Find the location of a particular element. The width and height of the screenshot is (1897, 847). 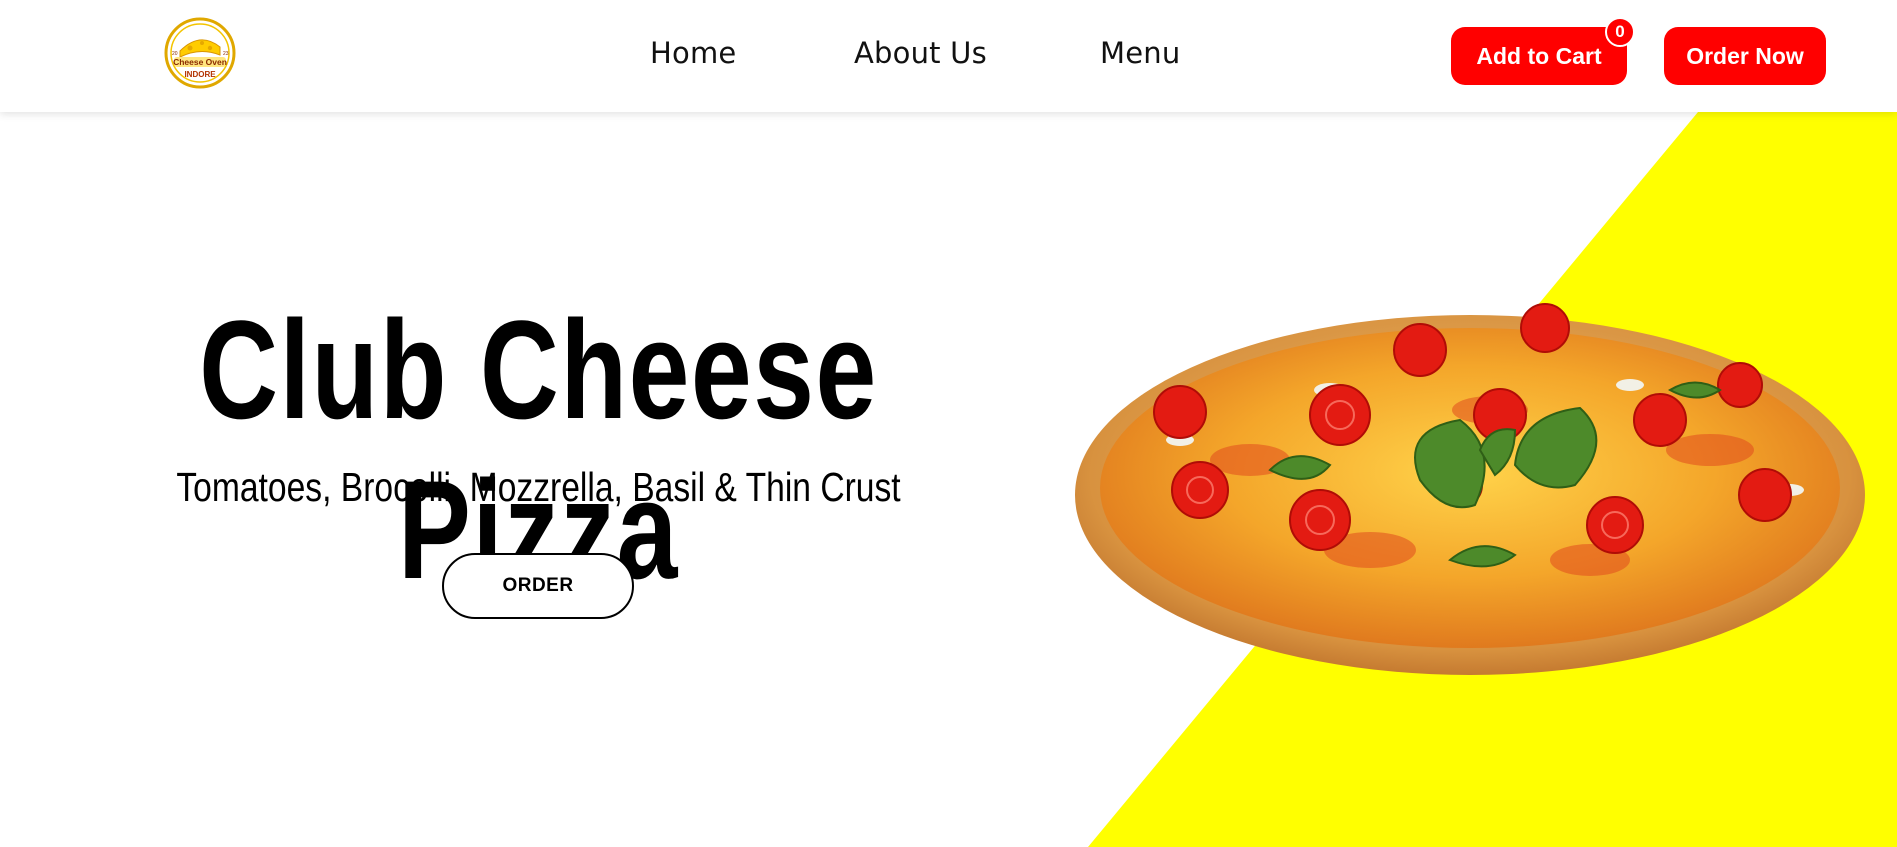

svg-text: 20 is located at coordinates (175, 54).